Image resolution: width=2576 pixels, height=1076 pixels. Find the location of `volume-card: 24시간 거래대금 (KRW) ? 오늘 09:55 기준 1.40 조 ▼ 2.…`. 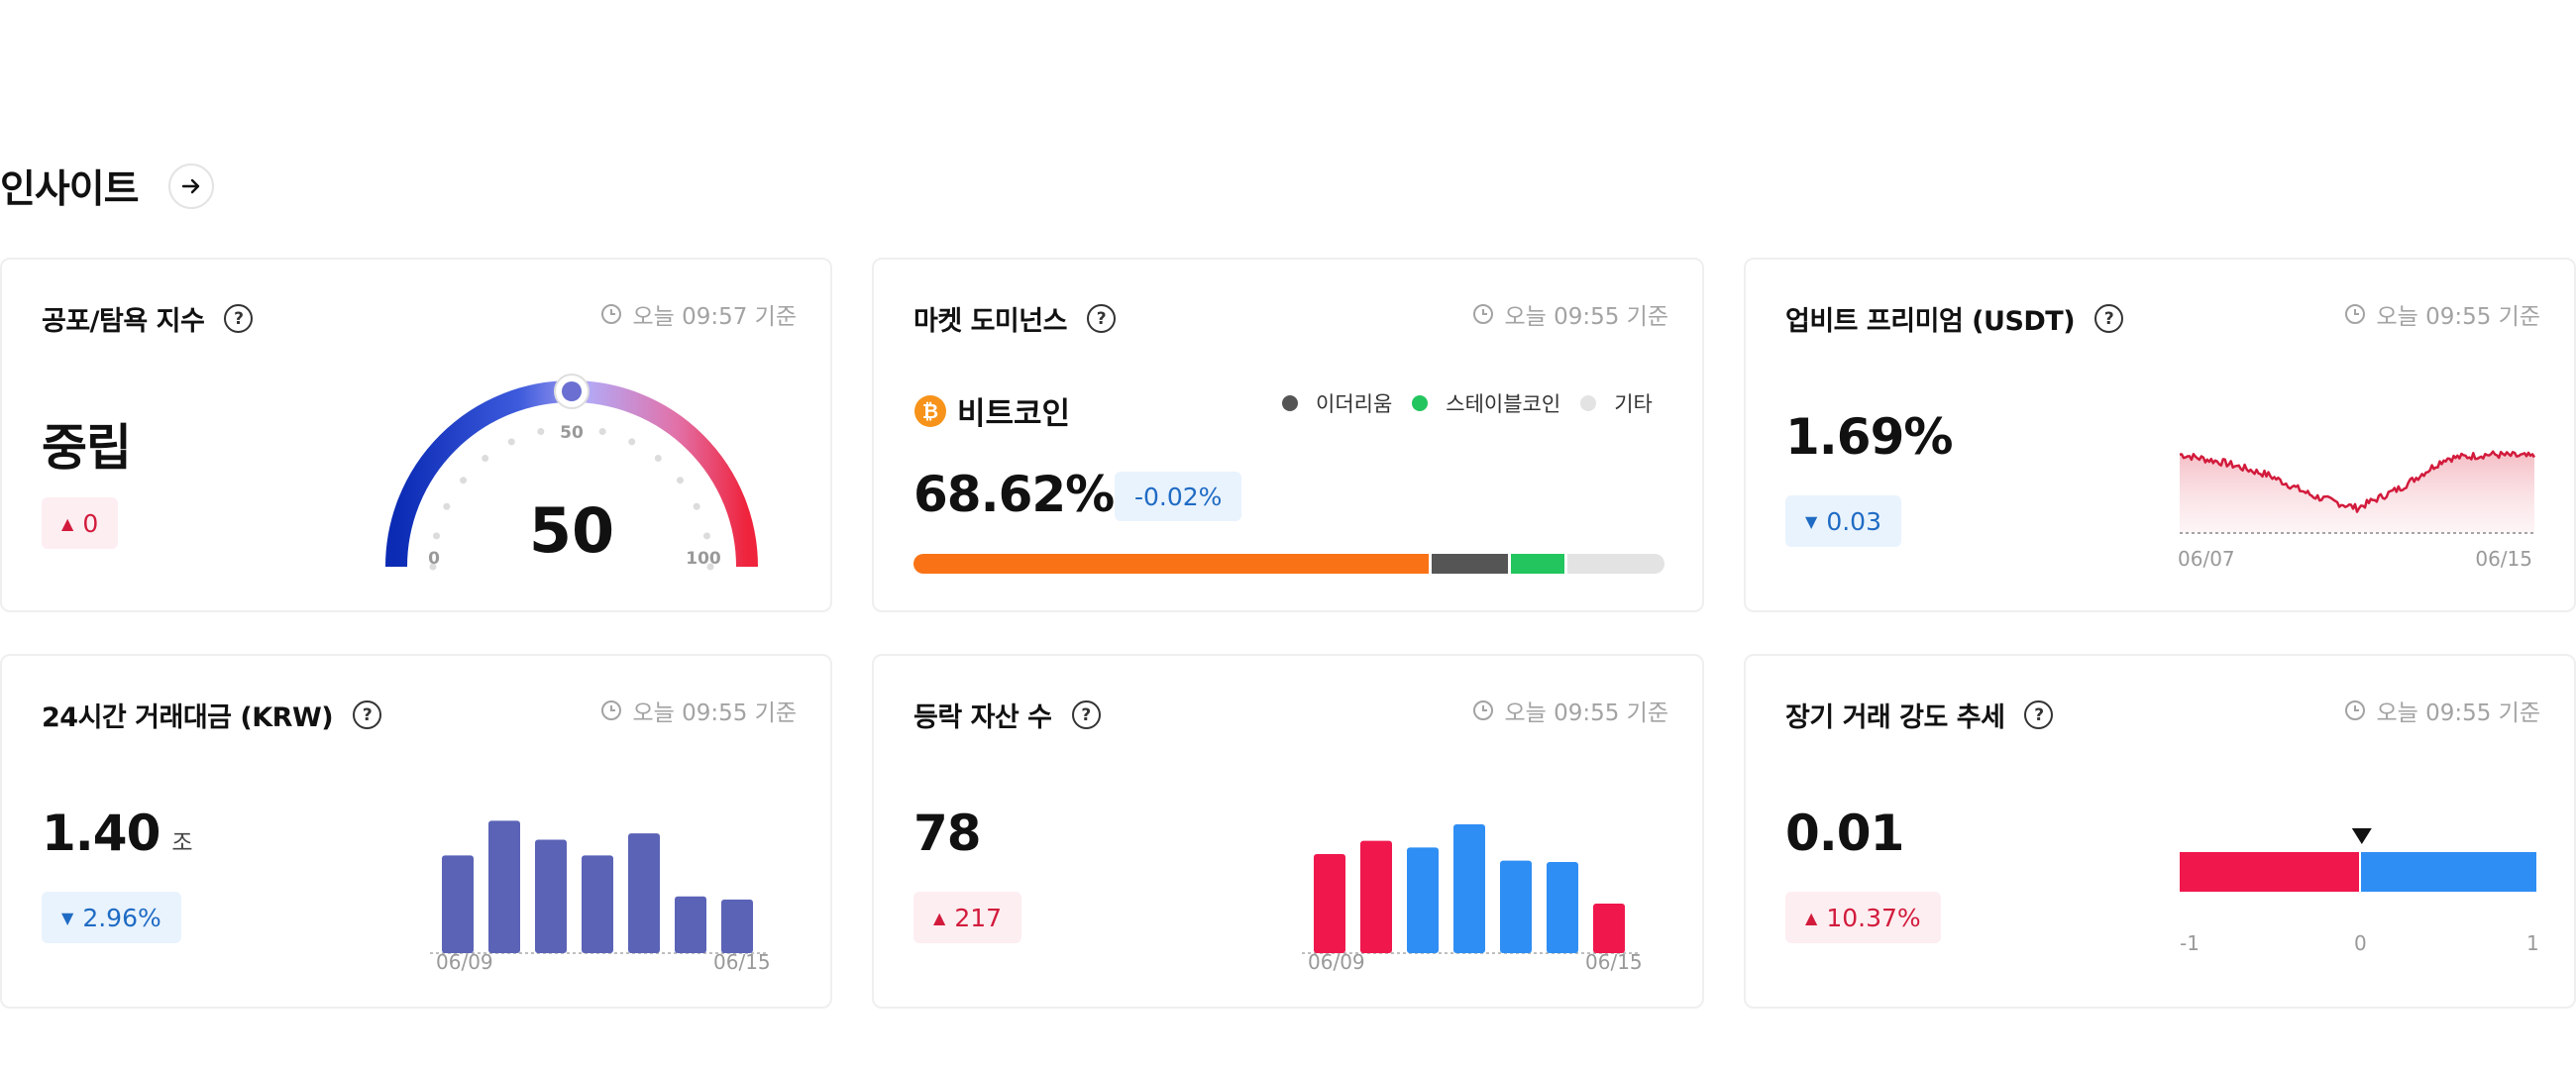

volume-card: 24시간 거래대금 (KRW) ? 오늘 09:55 기준 1.40 조 ▼ 2.… is located at coordinates (416, 831).